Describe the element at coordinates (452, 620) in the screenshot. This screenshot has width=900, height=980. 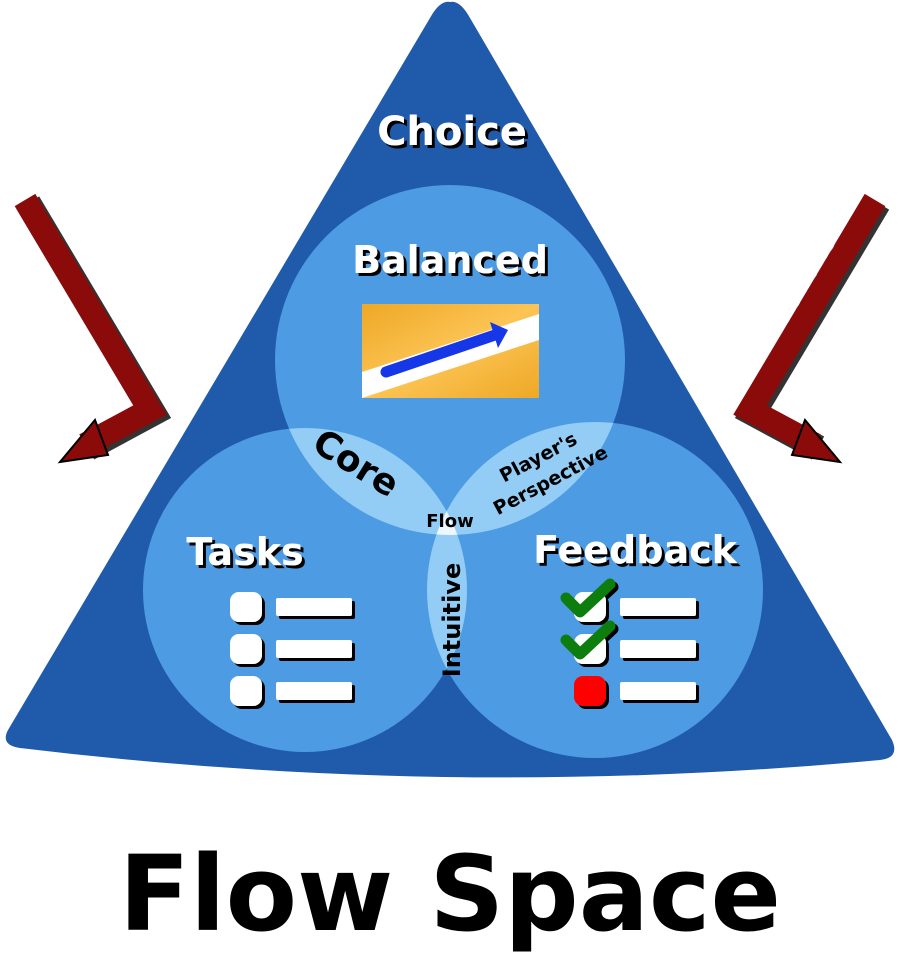
I see `intuitive-label: Intuitive` at that location.